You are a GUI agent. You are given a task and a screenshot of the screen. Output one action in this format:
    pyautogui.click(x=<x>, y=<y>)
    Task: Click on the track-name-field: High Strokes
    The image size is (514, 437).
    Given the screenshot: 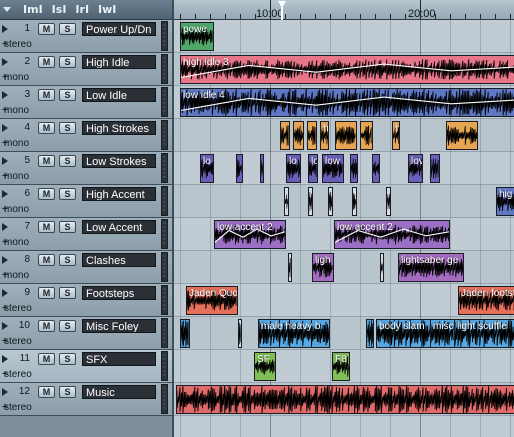 What is the action you would take?
    pyautogui.click(x=119, y=128)
    